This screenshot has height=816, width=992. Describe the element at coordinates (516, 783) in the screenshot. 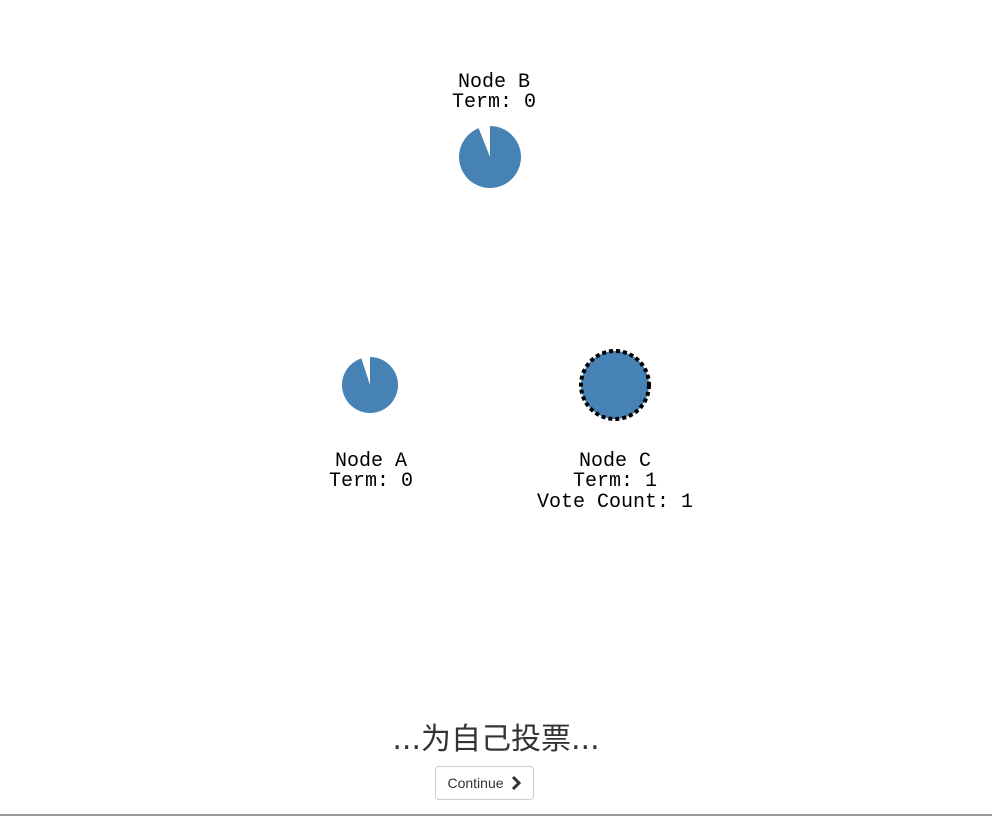

I see `chevron-right-icon` at that location.